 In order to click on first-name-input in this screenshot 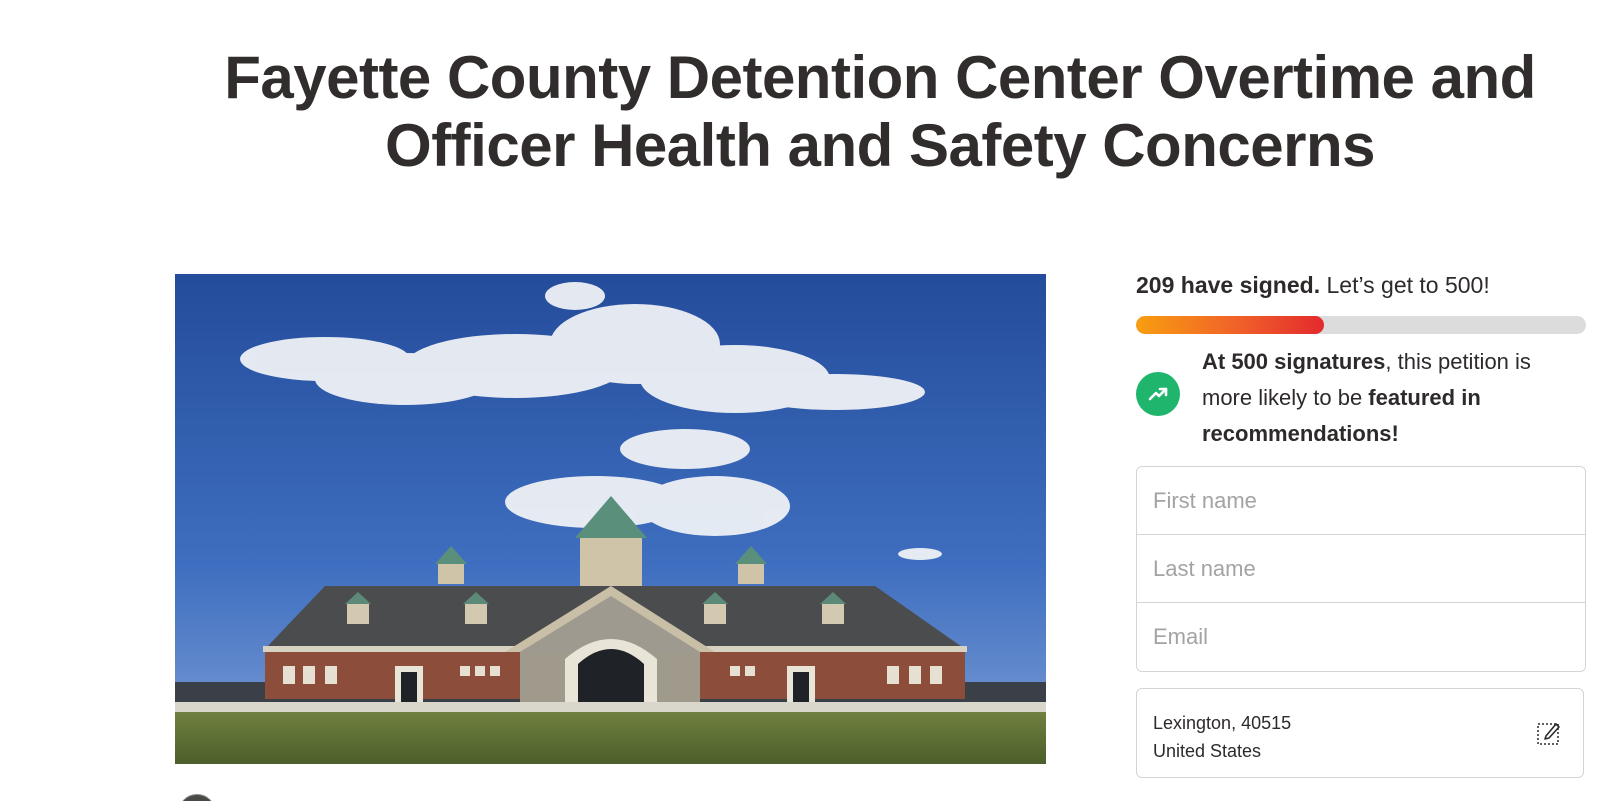, I will do `click(1361, 501)`.